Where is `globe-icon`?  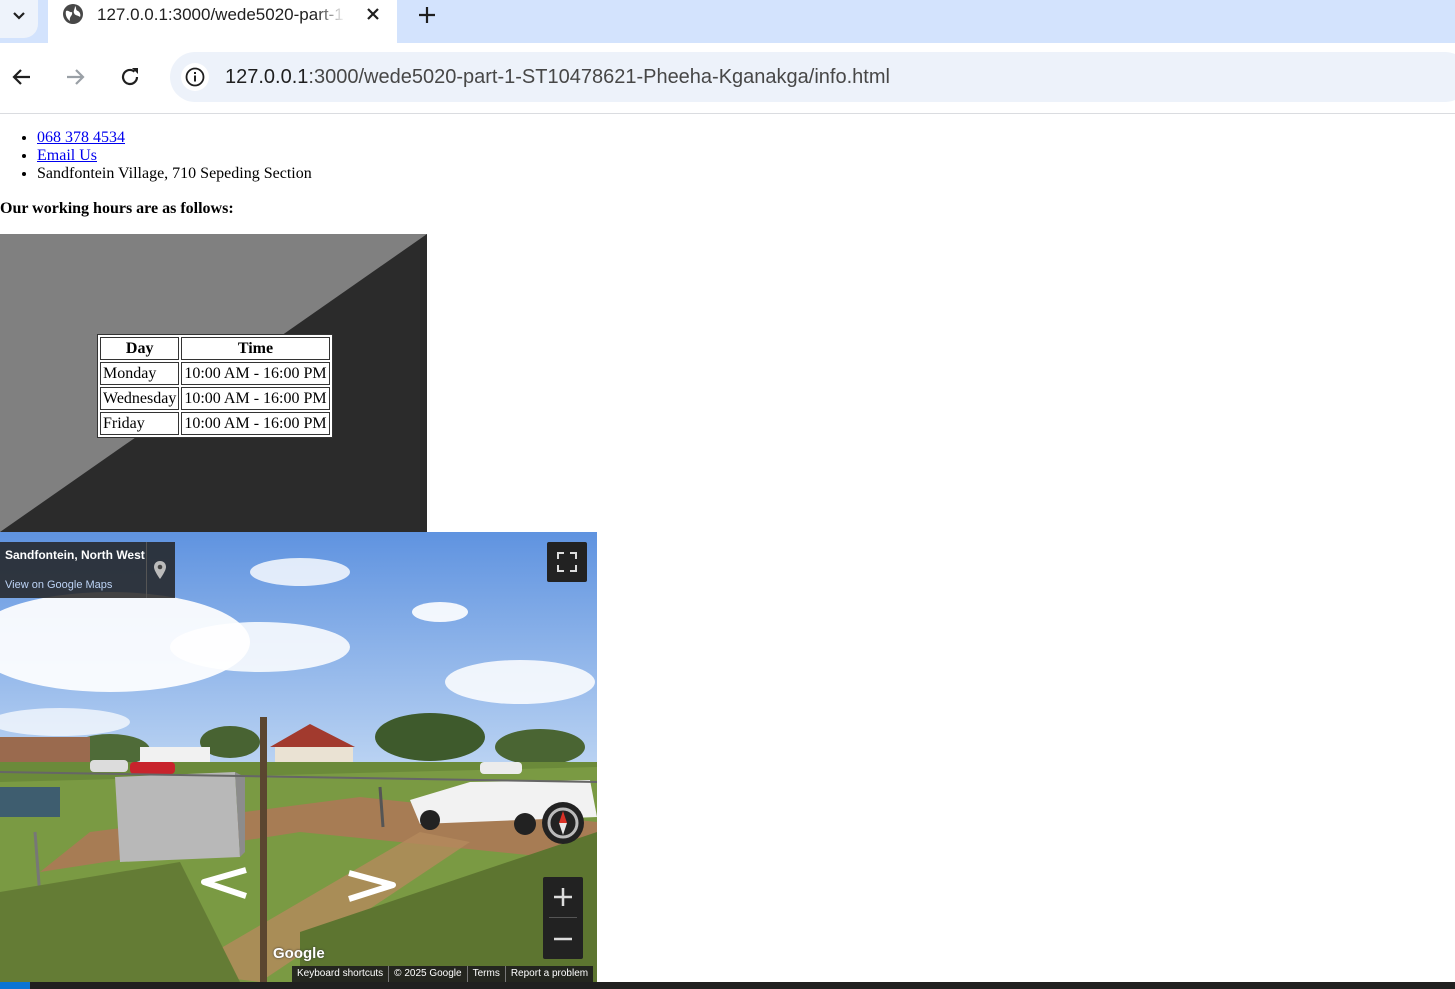 globe-icon is located at coordinates (73, 14).